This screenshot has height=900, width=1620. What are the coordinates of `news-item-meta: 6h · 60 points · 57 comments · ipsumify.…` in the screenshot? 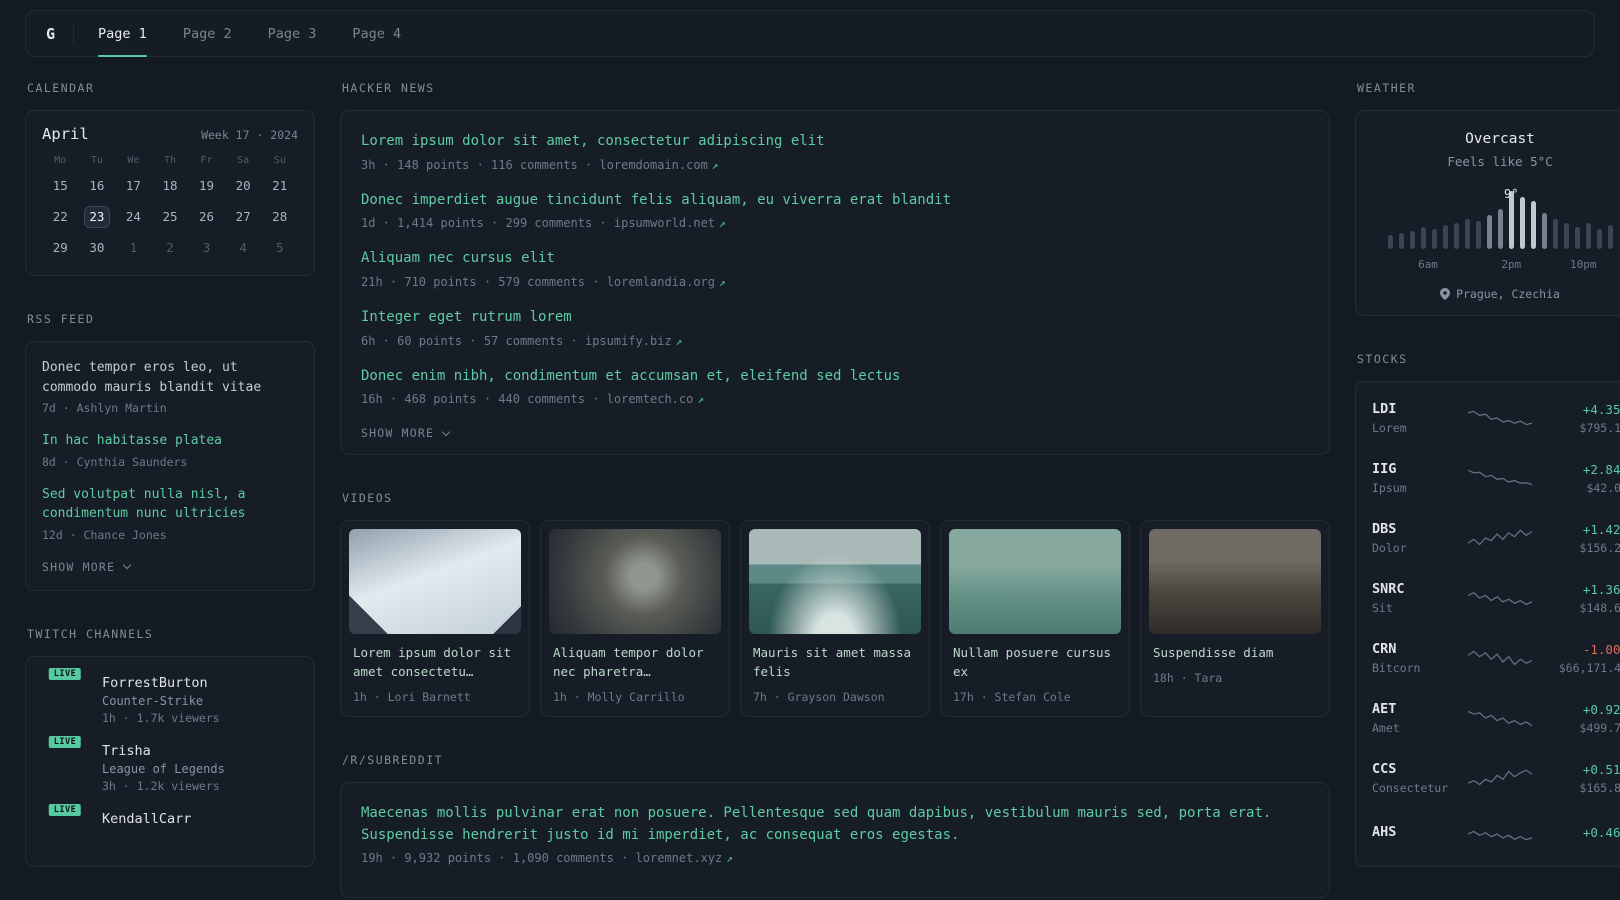 It's located at (835, 341).